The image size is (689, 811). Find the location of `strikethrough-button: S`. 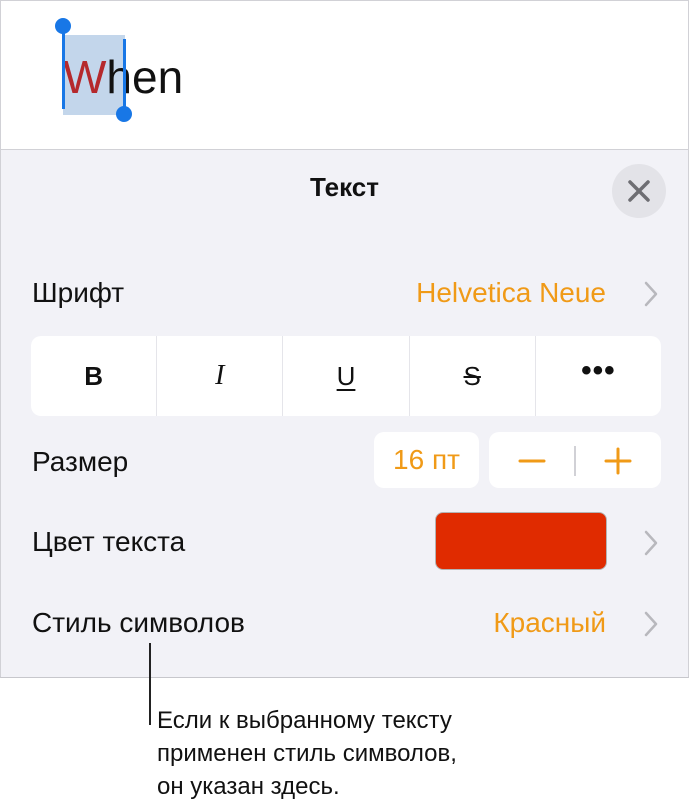

strikethrough-button: S is located at coordinates (471, 376).